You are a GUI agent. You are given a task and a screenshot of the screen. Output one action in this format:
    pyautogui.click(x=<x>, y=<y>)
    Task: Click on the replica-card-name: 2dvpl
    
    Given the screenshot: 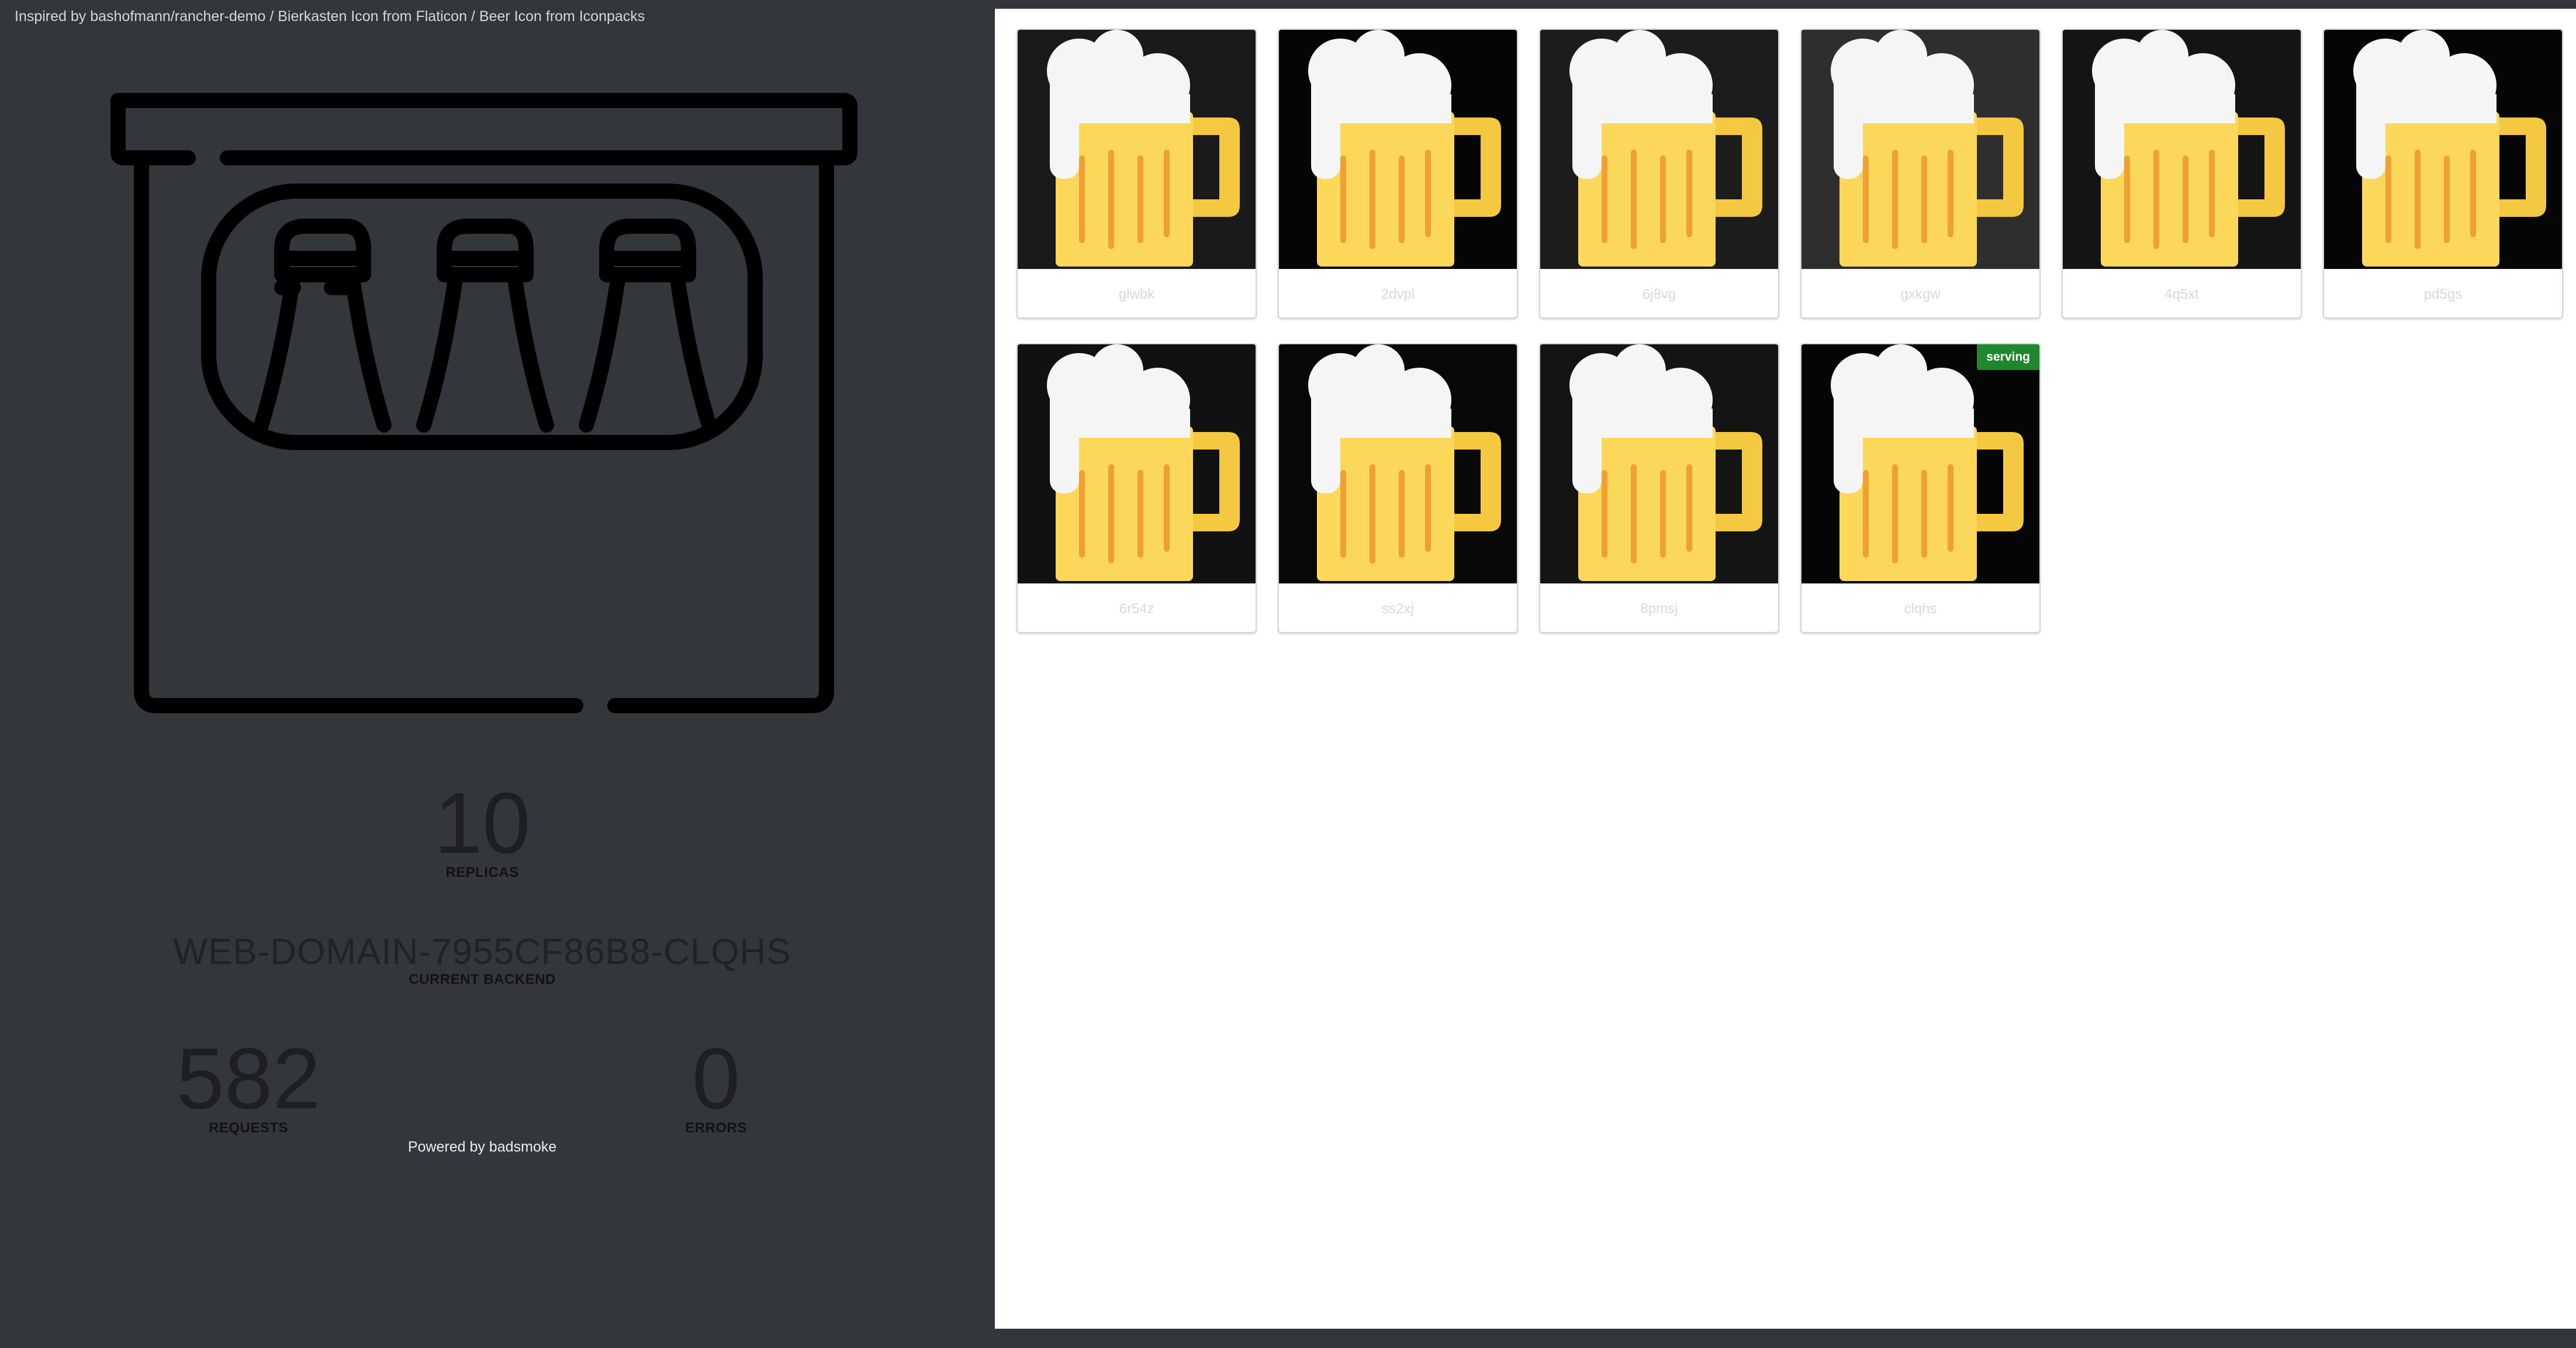 What is the action you would take?
    pyautogui.click(x=1398, y=293)
    